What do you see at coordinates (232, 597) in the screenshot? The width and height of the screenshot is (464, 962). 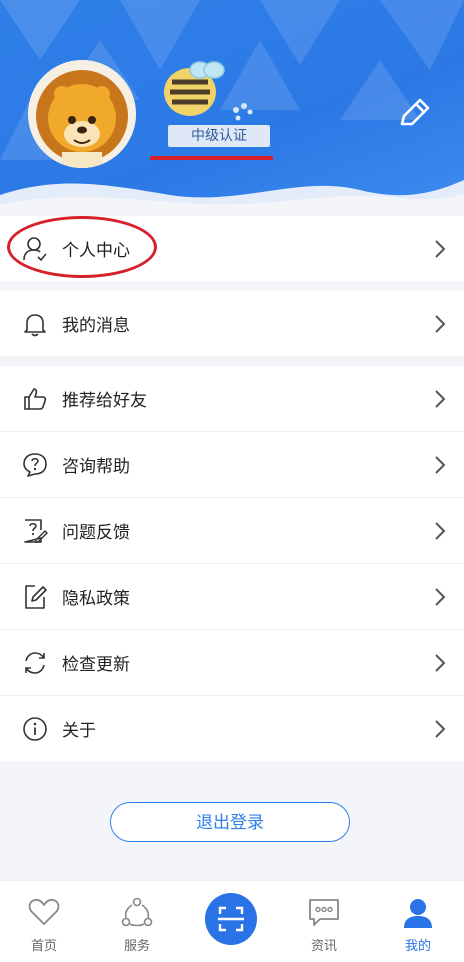 I see `menu-item-privacy-policy: 隐私政策` at bounding box center [232, 597].